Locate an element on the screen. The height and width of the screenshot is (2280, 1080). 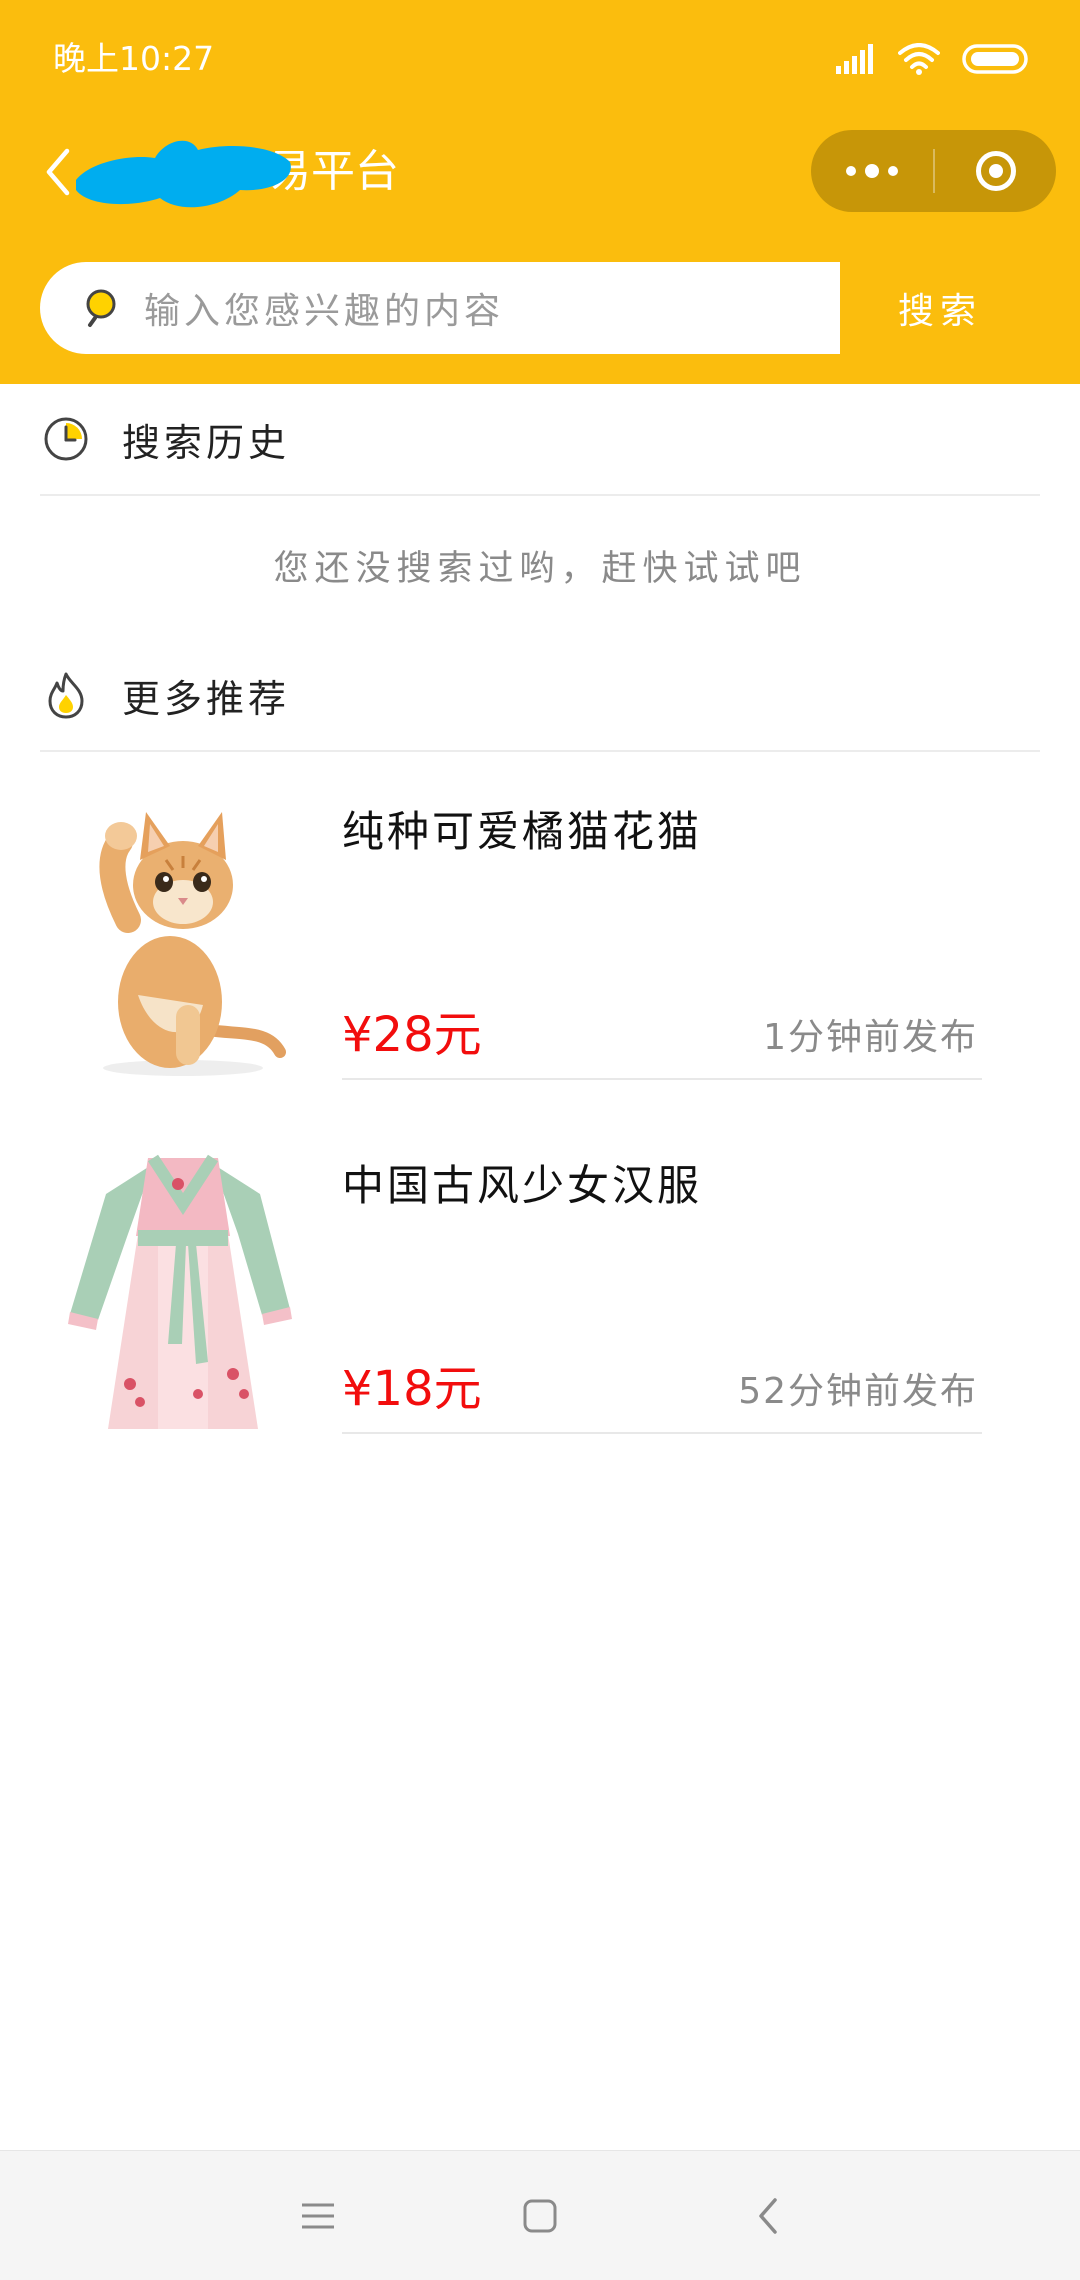
menu-icon is located at coordinates (318, 2216).